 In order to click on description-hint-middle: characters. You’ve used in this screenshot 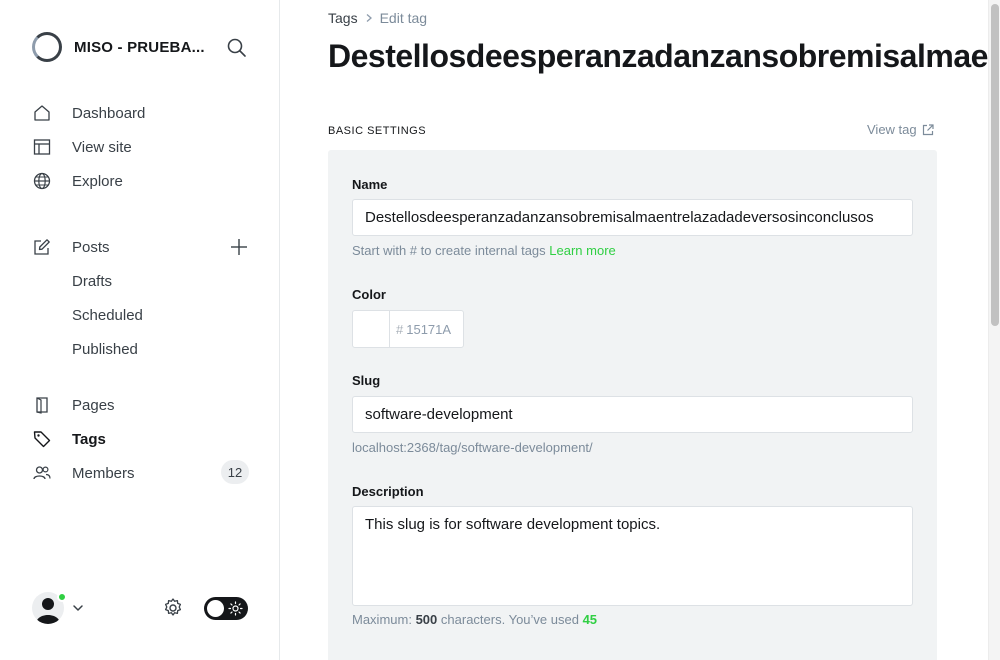, I will do `click(509, 619)`.